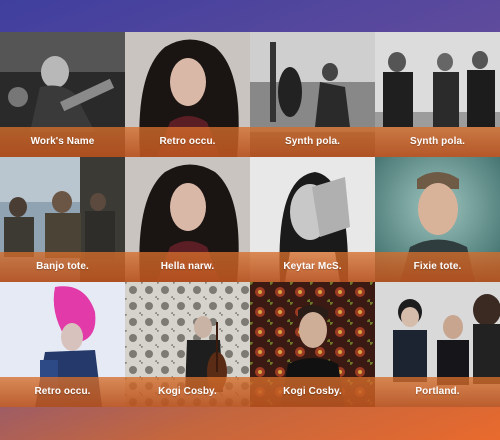 This screenshot has height=440, width=500. What do you see at coordinates (62, 94) in the screenshot?
I see `album-tile: Work's Name` at bounding box center [62, 94].